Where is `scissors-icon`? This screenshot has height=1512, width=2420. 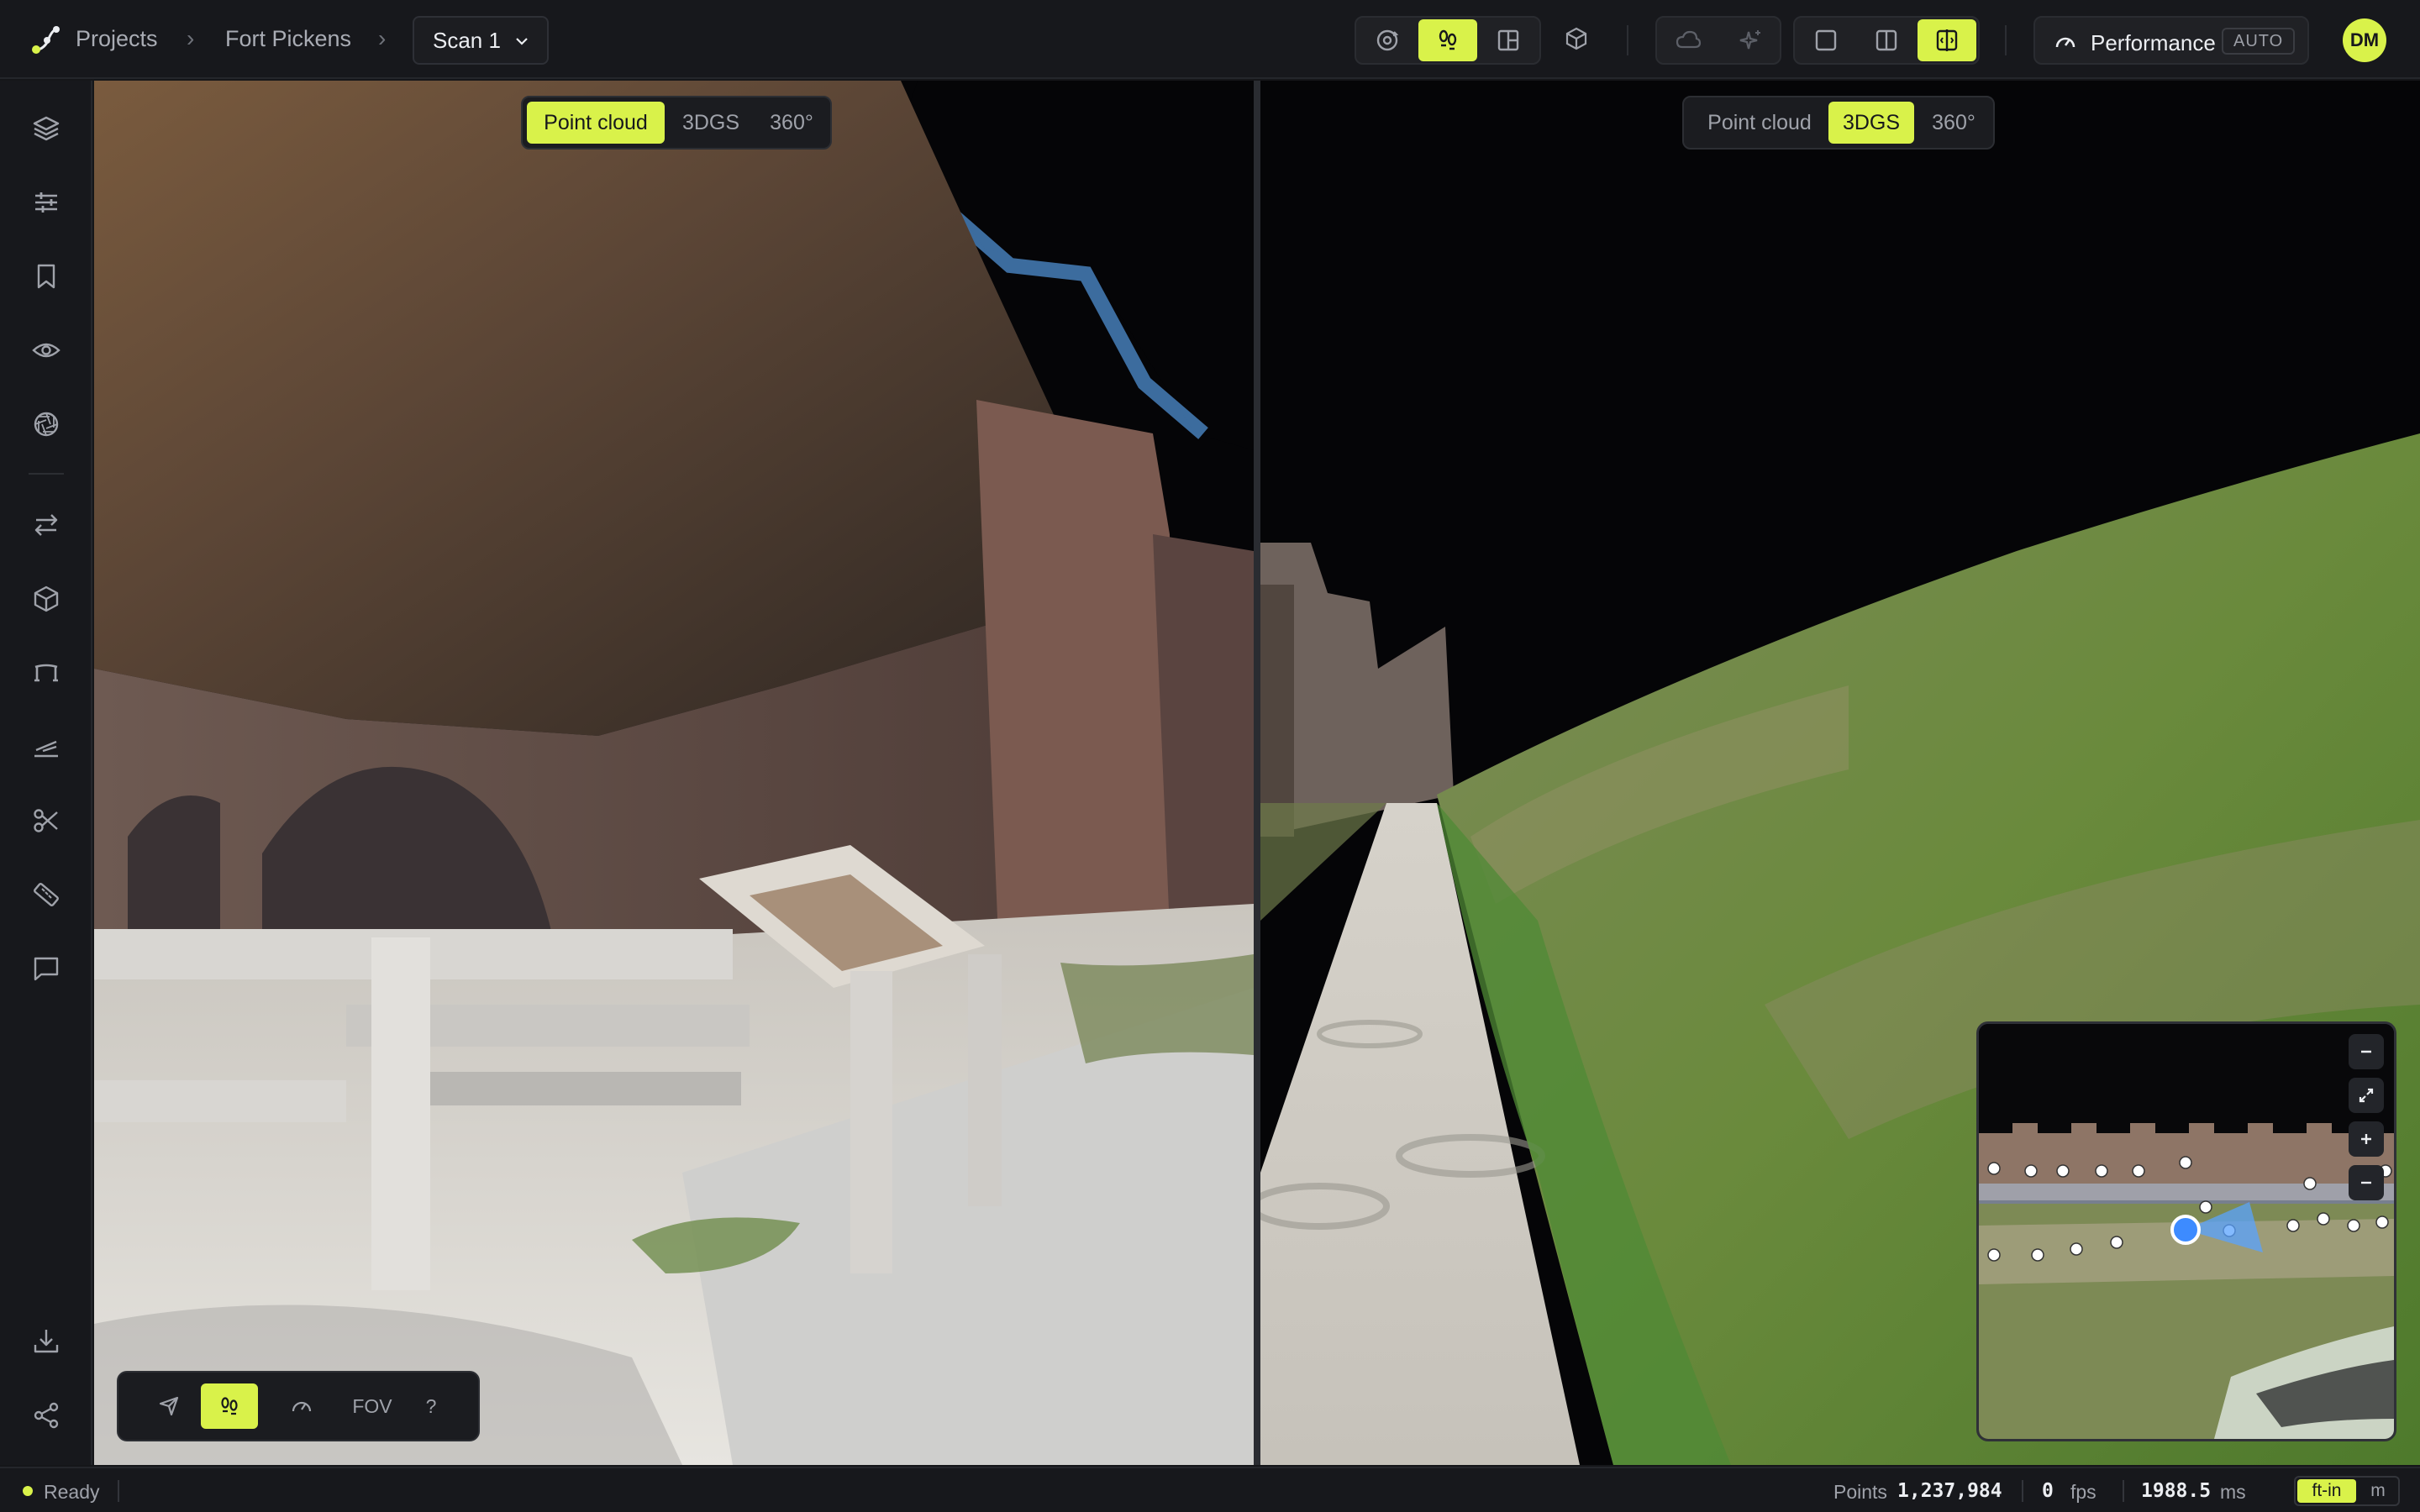 scissors-icon is located at coordinates (46, 820).